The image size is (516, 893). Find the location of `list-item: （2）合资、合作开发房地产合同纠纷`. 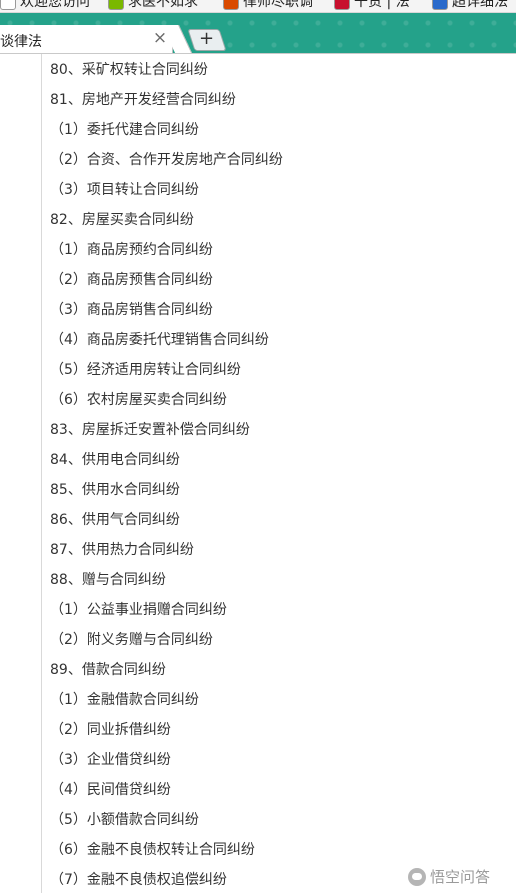

list-item: （2）合资、合作开发房地产合同纠纷 is located at coordinates (166, 160).